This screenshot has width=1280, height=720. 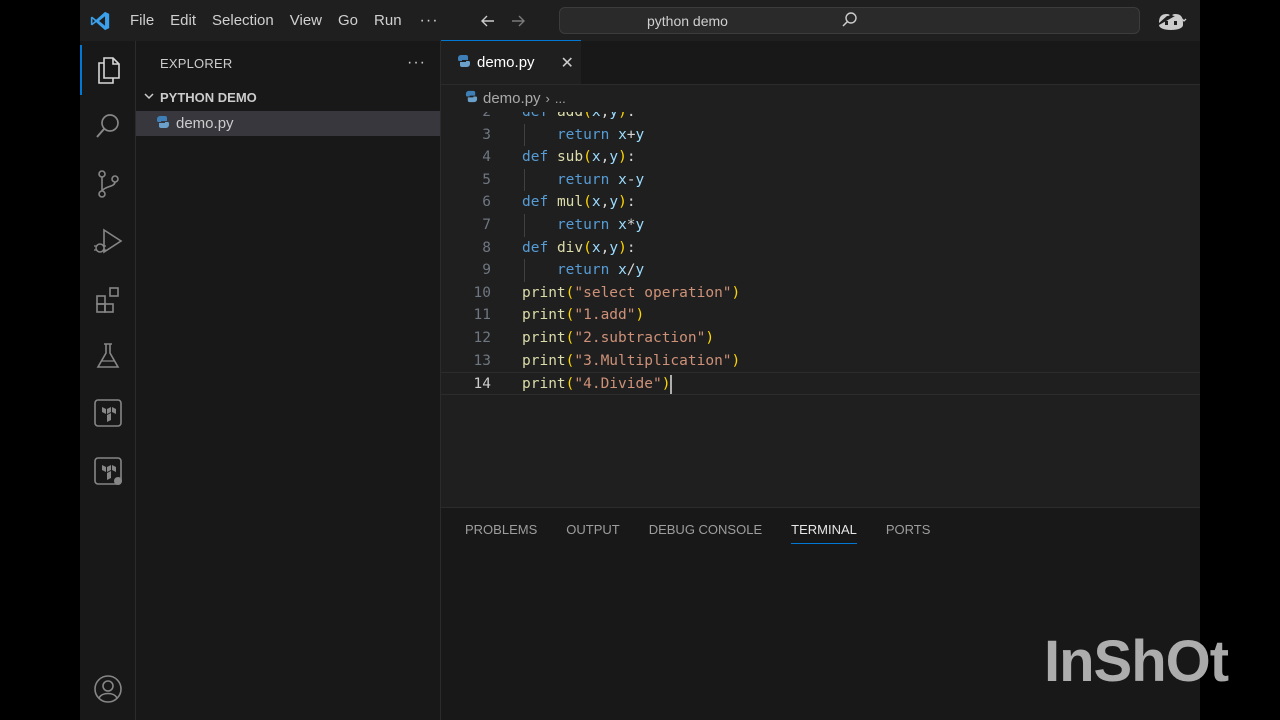 I want to click on menu-view: View, so click(x=306, y=20).